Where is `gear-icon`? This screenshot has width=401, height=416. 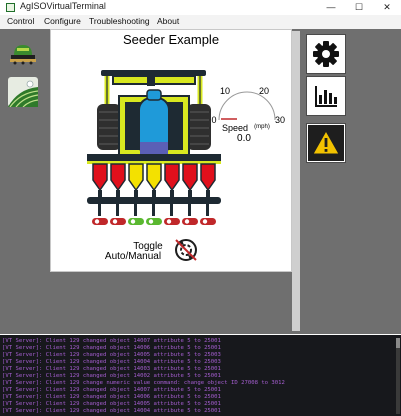 gear-icon is located at coordinates (326, 54).